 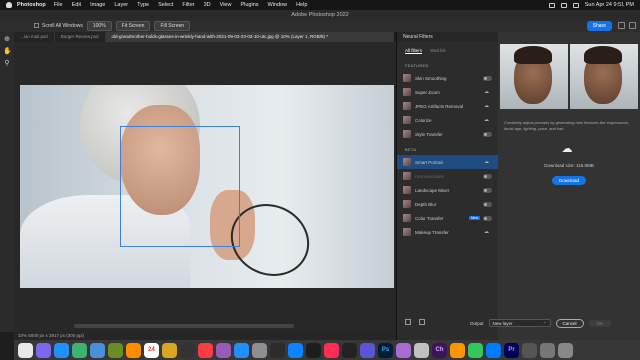 What do you see at coordinates (599, 26) in the screenshot?
I see `share-button: Share` at bounding box center [599, 26].